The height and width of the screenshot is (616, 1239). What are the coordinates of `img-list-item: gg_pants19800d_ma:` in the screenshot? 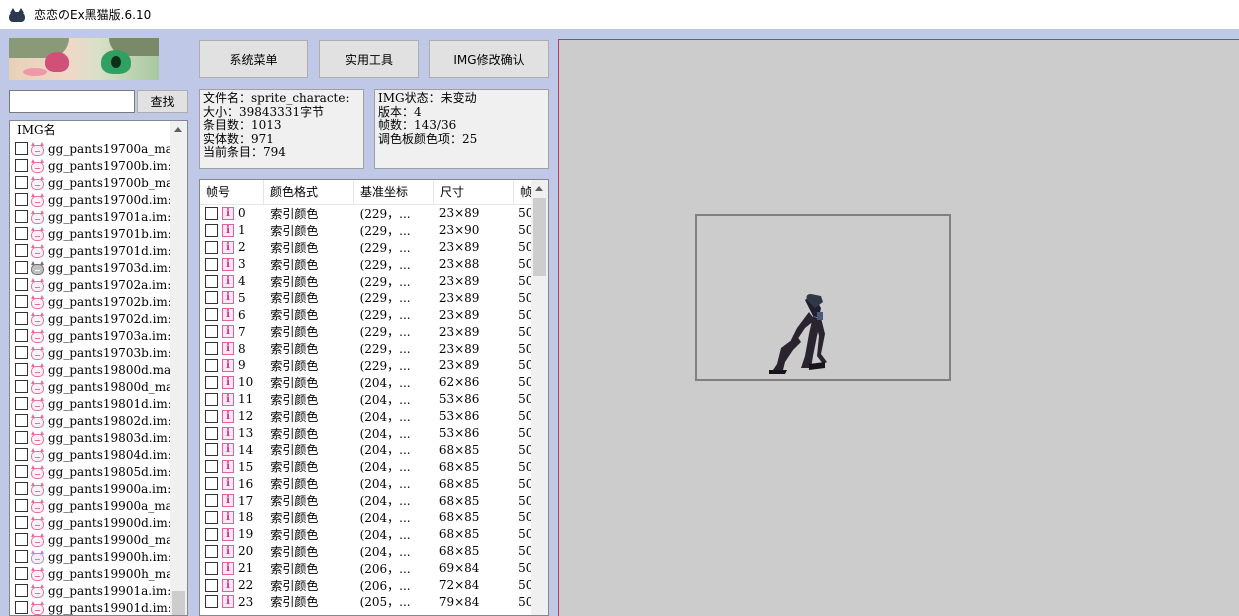 It's located at (91, 386).